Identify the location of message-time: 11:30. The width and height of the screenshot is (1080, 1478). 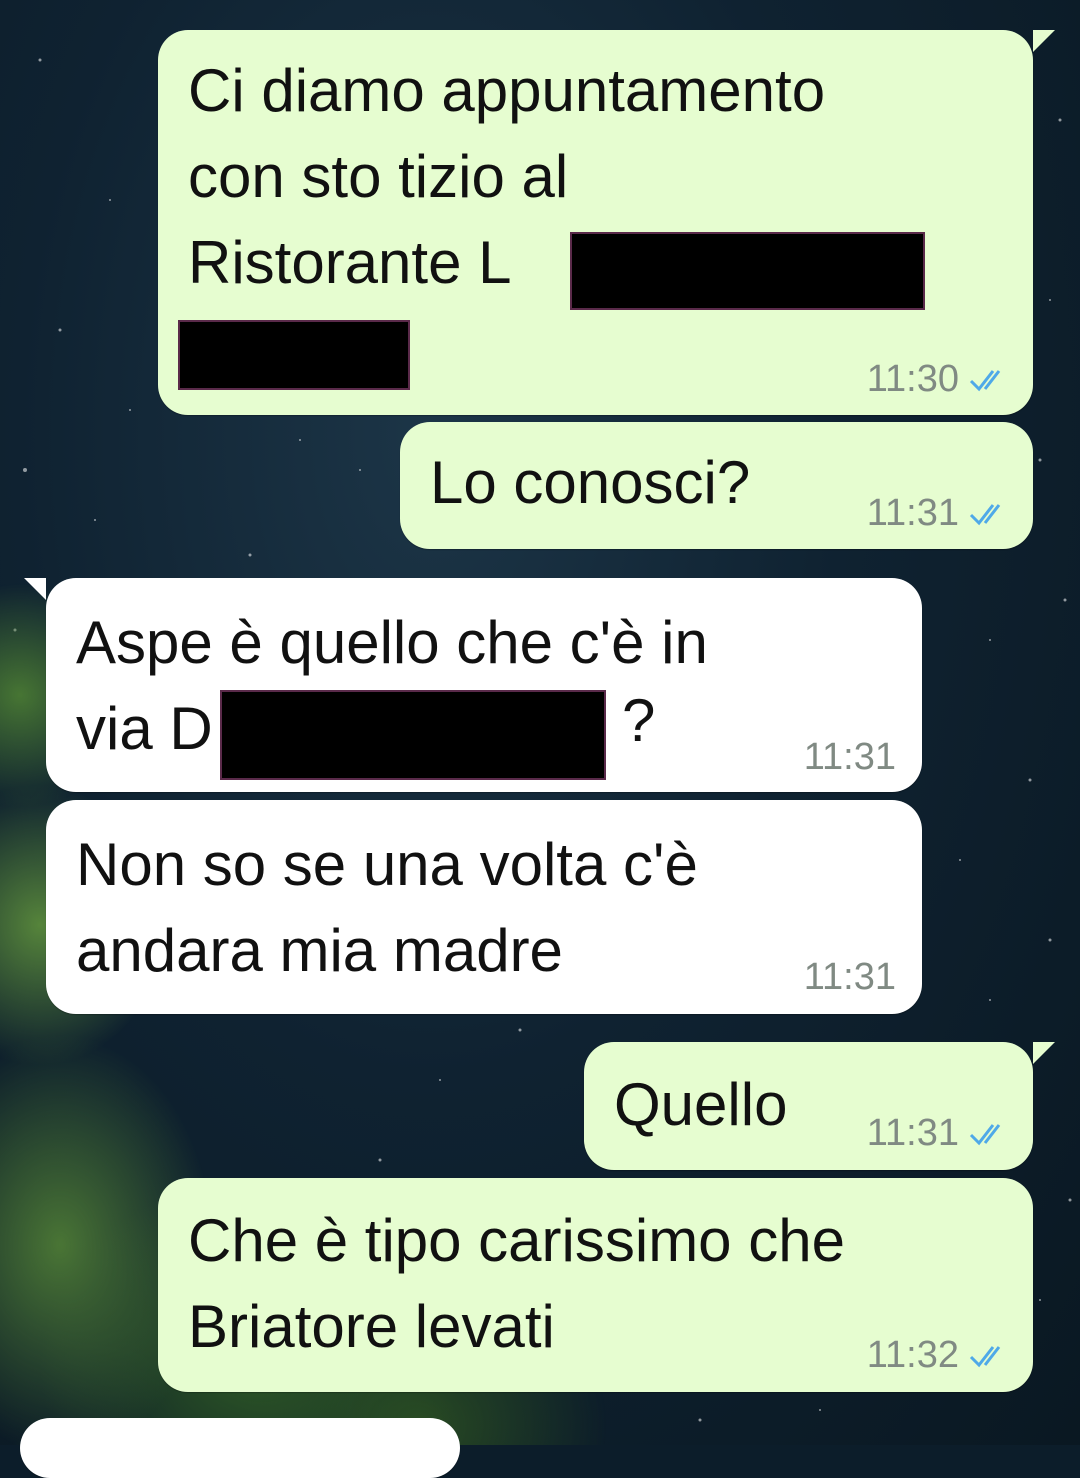
(912, 379).